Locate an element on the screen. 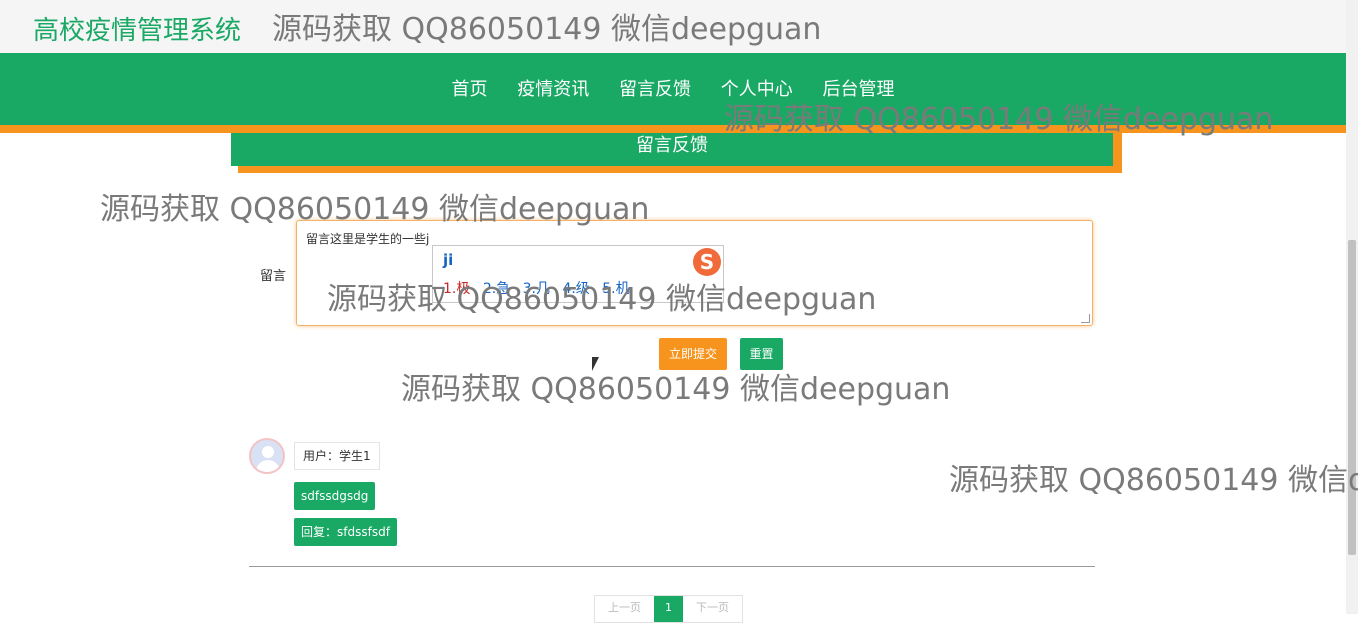 The width and height of the screenshot is (1358, 623). ime-candidate: 5.机 is located at coordinates (615, 289).